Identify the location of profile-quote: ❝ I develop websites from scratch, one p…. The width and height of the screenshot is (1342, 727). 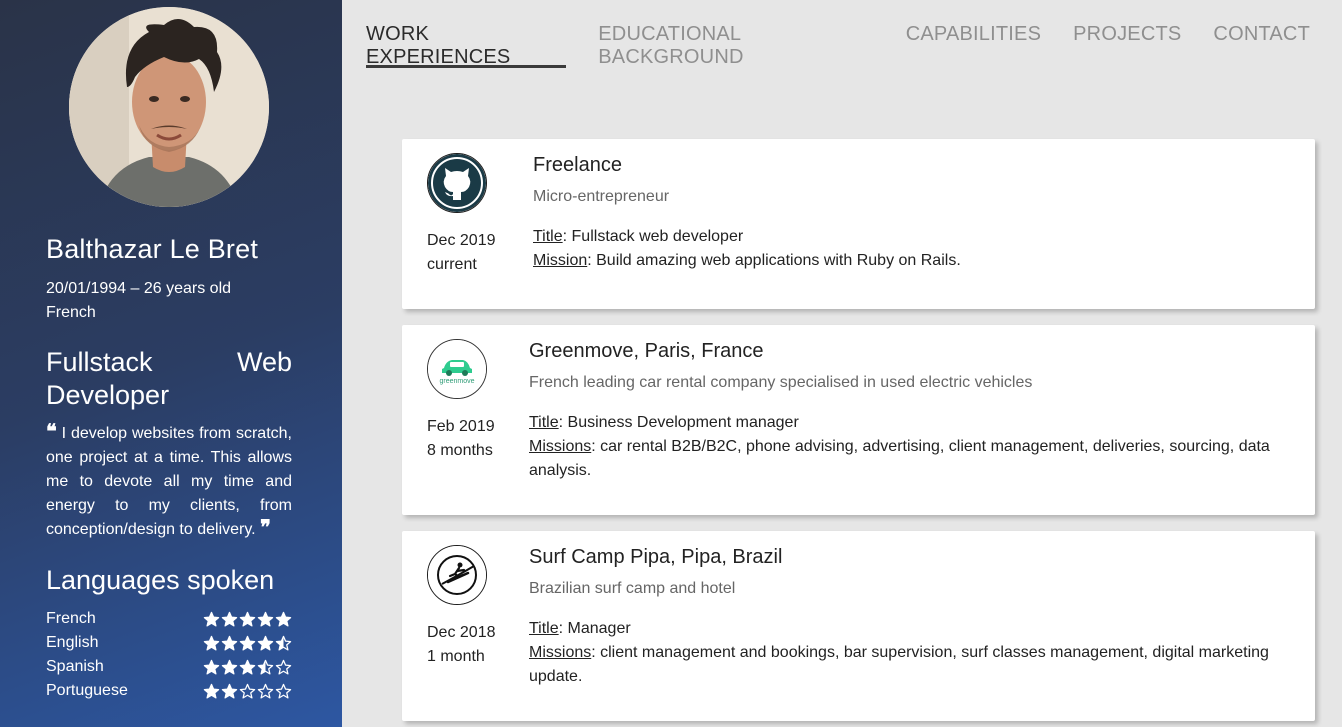
(169, 480).